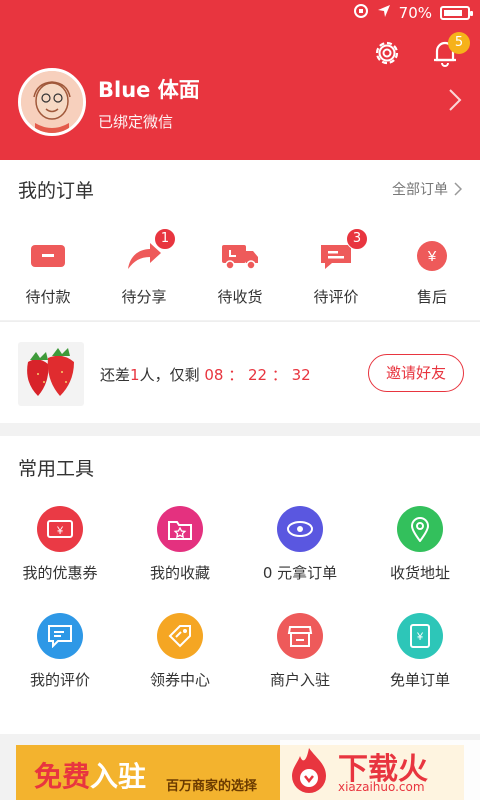  Describe the element at coordinates (212, 786) in the screenshot. I see `banner-subtitle: 百万商家的选择` at that location.